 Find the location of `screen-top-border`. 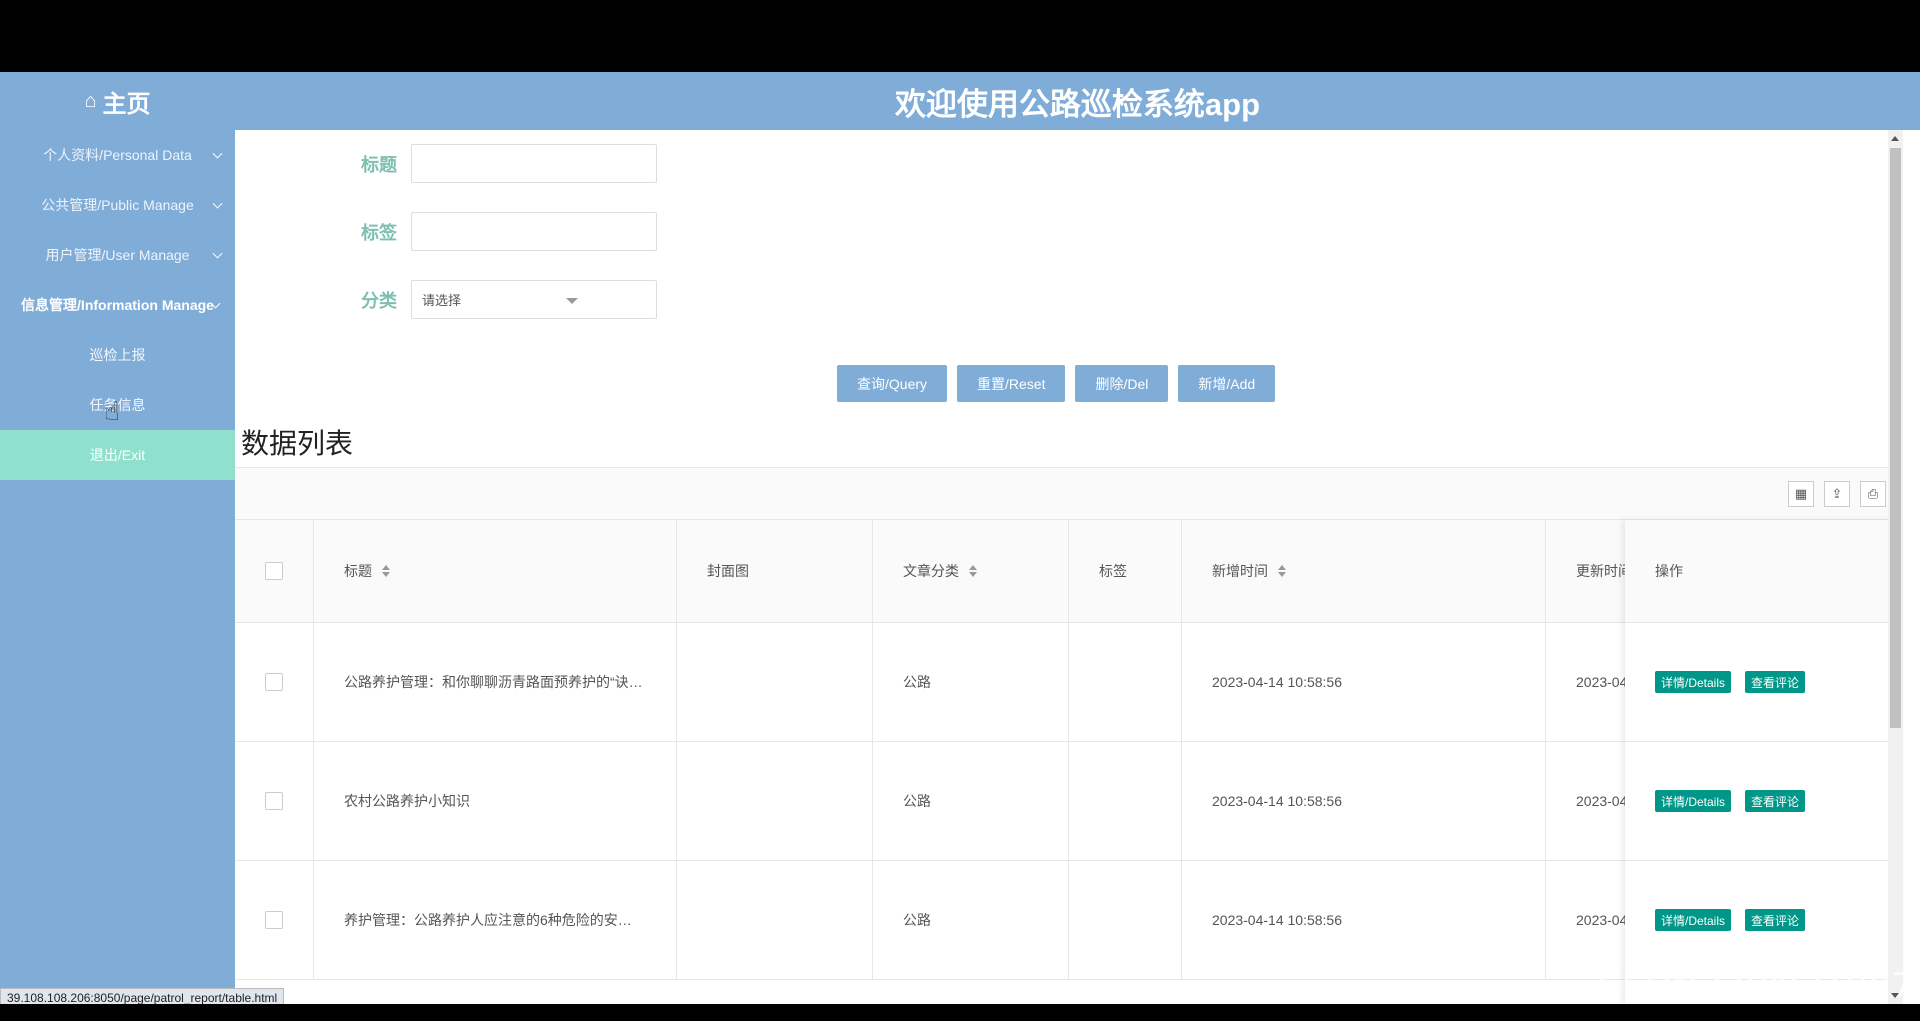

screen-top-border is located at coordinates (960, 36).